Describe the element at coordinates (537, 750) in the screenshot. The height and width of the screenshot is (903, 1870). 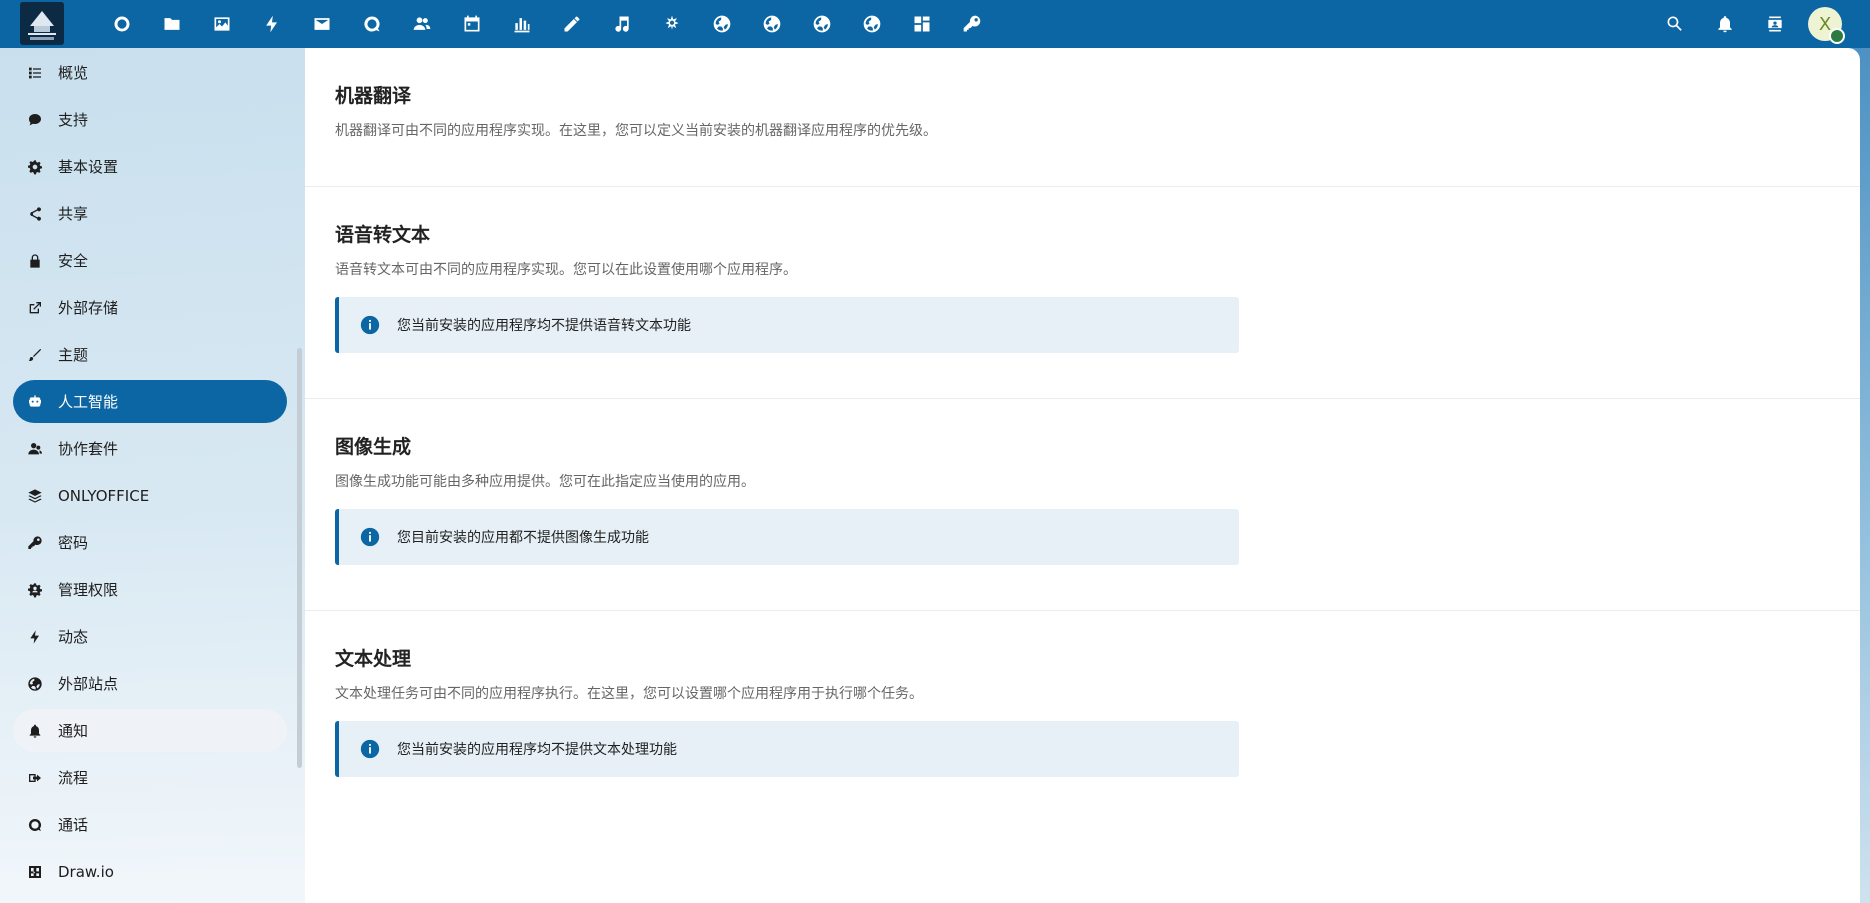
I see `notice-text: 您当前安装的应用程序均不提供文本处理功能` at that location.